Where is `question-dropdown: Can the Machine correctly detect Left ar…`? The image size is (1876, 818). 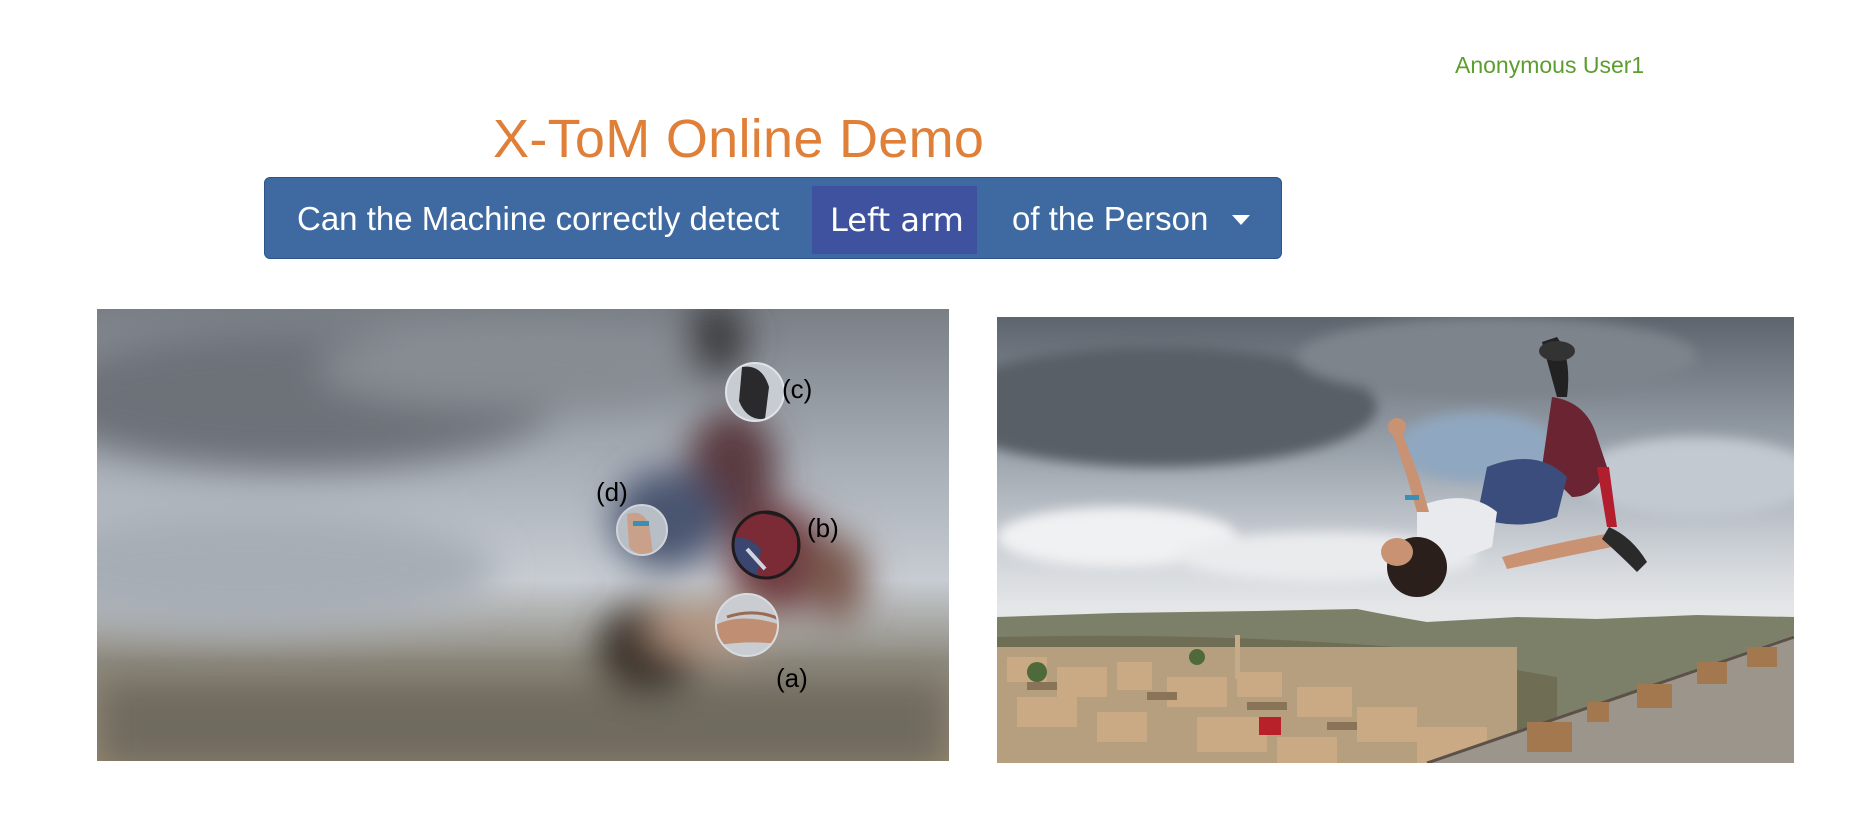
question-dropdown: Can the Machine correctly detect Left ar… is located at coordinates (773, 218).